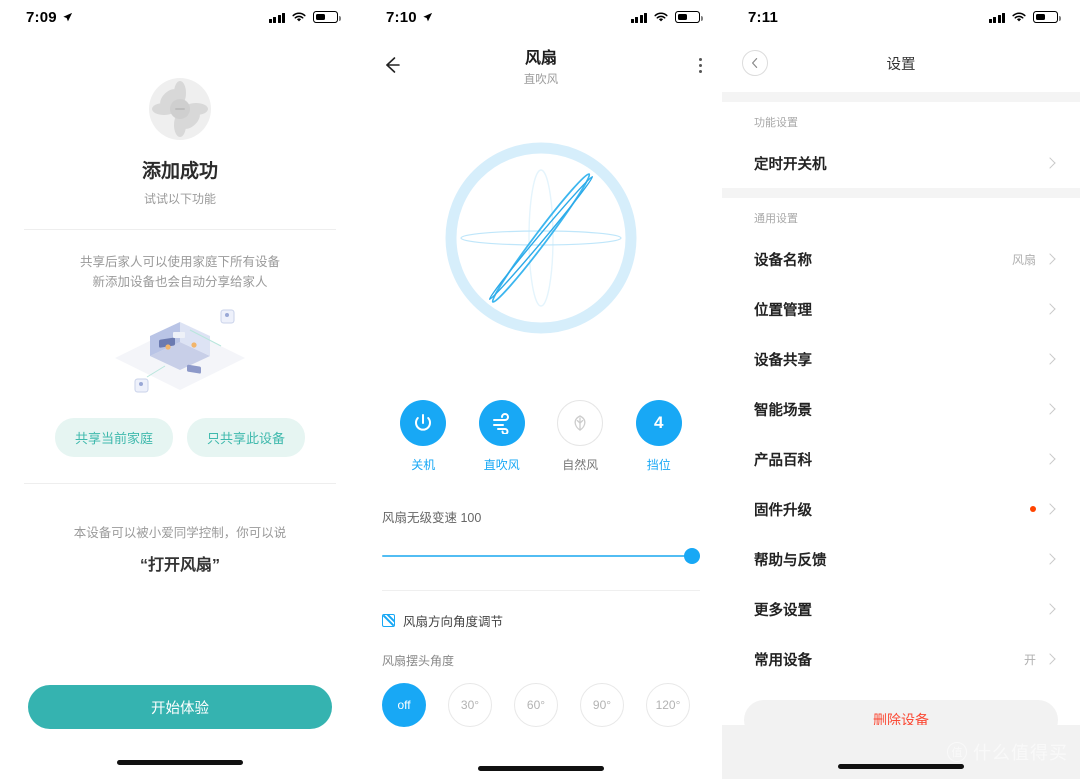 The image size is (1080, 779). What do you see at coordinates (659, 422) in the screenshot?
I see `speed-level-value: 4` at bounding box center [659, 422].